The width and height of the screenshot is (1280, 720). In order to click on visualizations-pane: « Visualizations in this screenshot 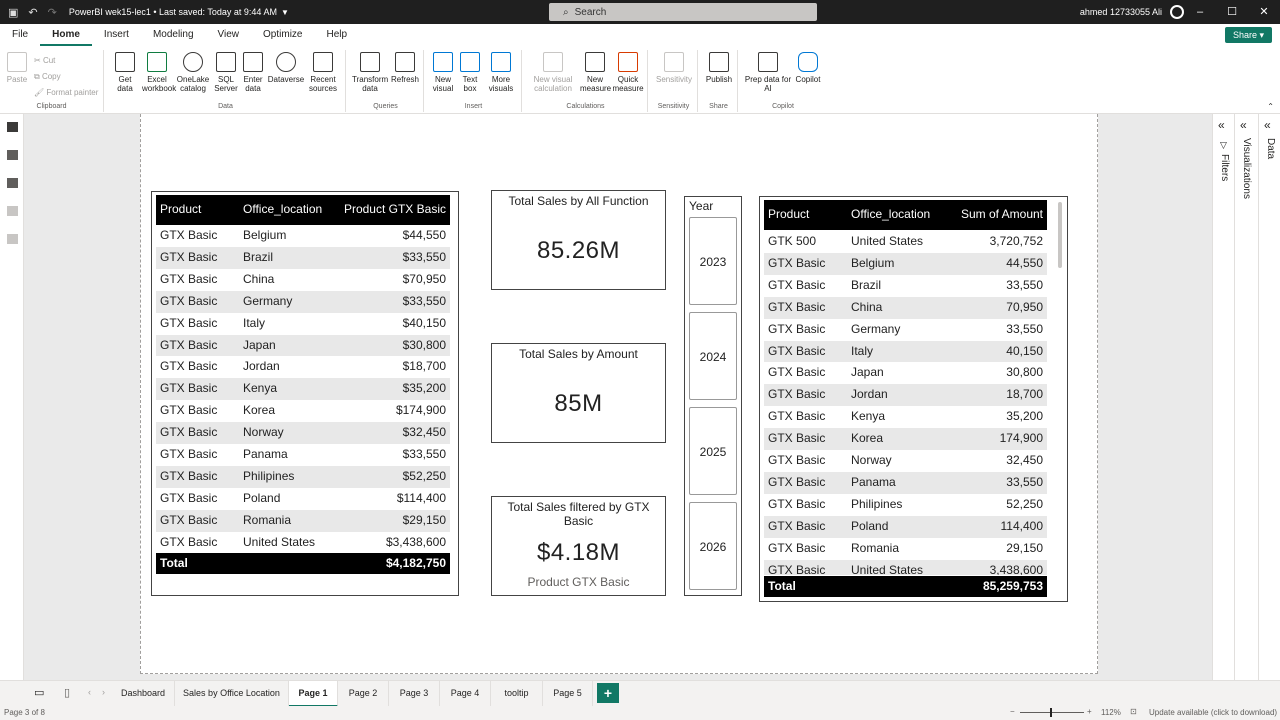, I will do `click(1246, 397)`.